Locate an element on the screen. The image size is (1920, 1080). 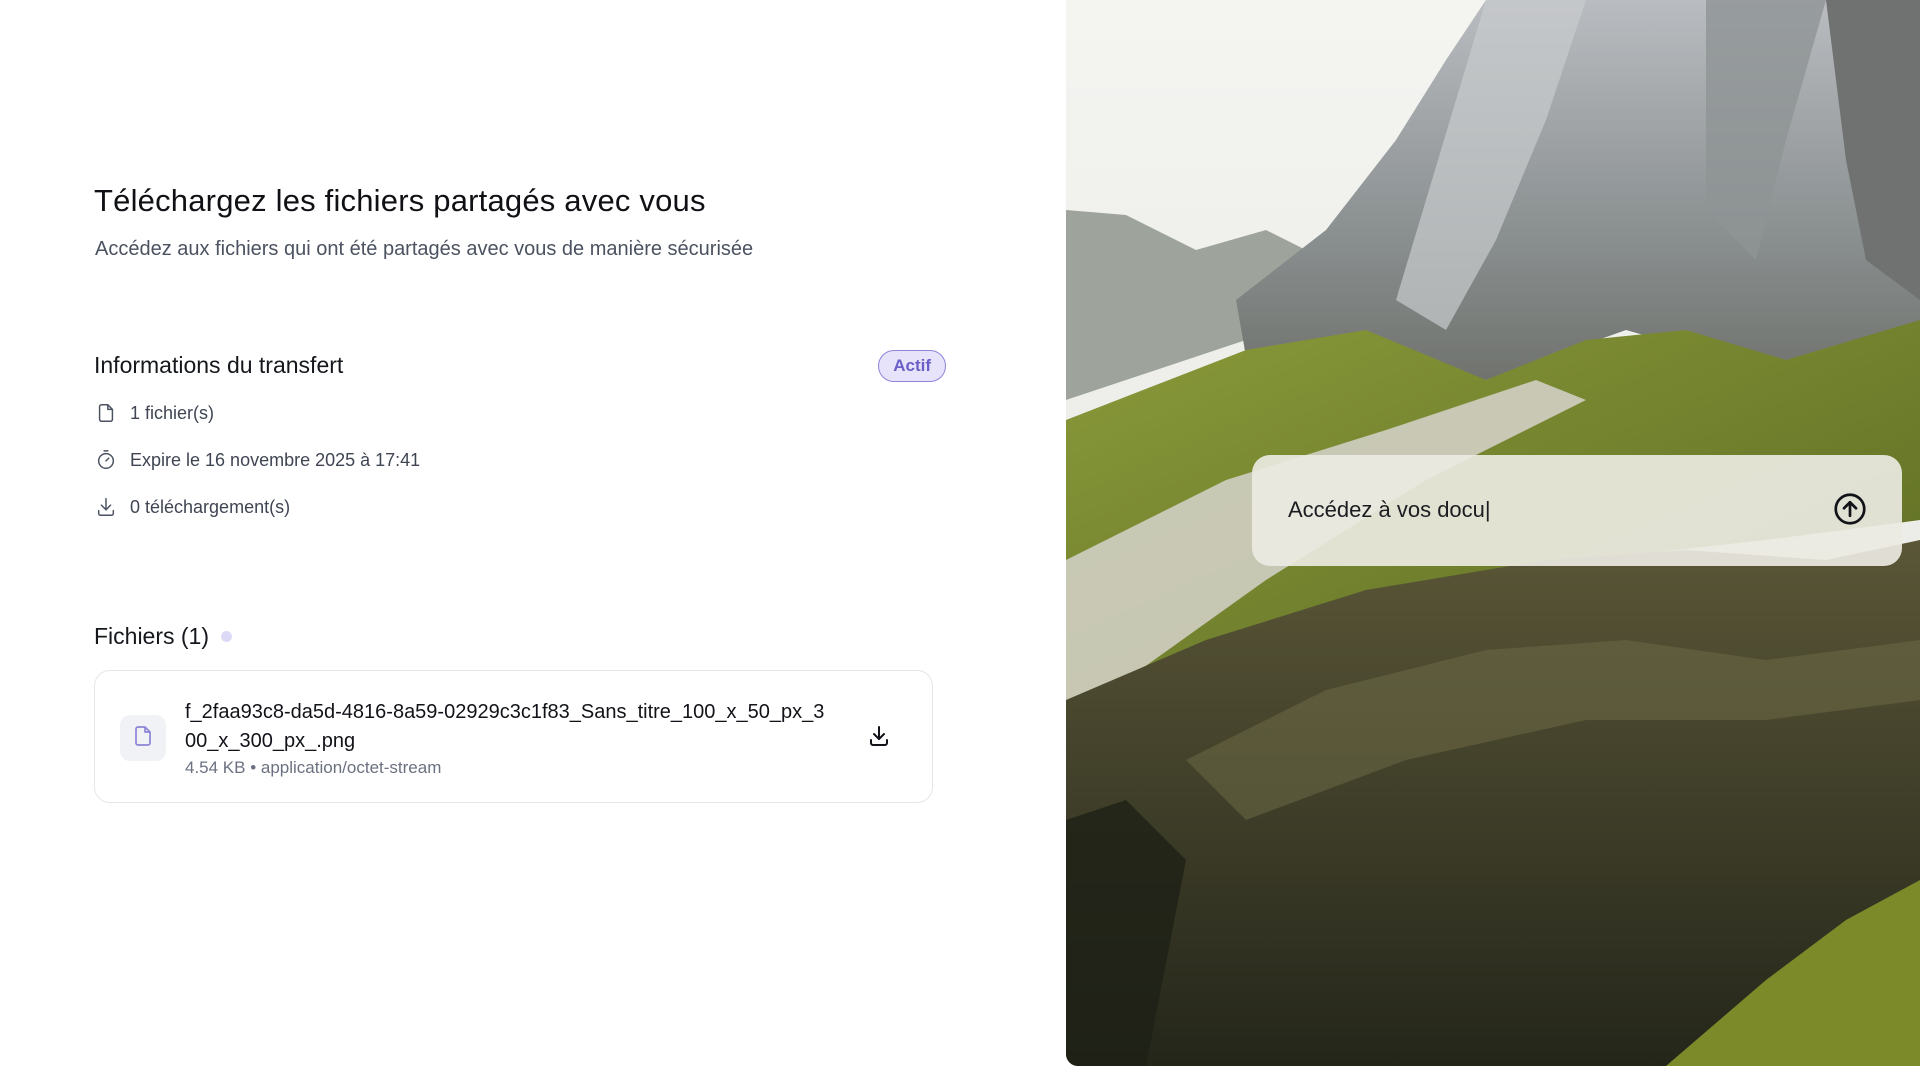
download-count-row: 0 téléchargement(s) is located at coordinates (192, 507).